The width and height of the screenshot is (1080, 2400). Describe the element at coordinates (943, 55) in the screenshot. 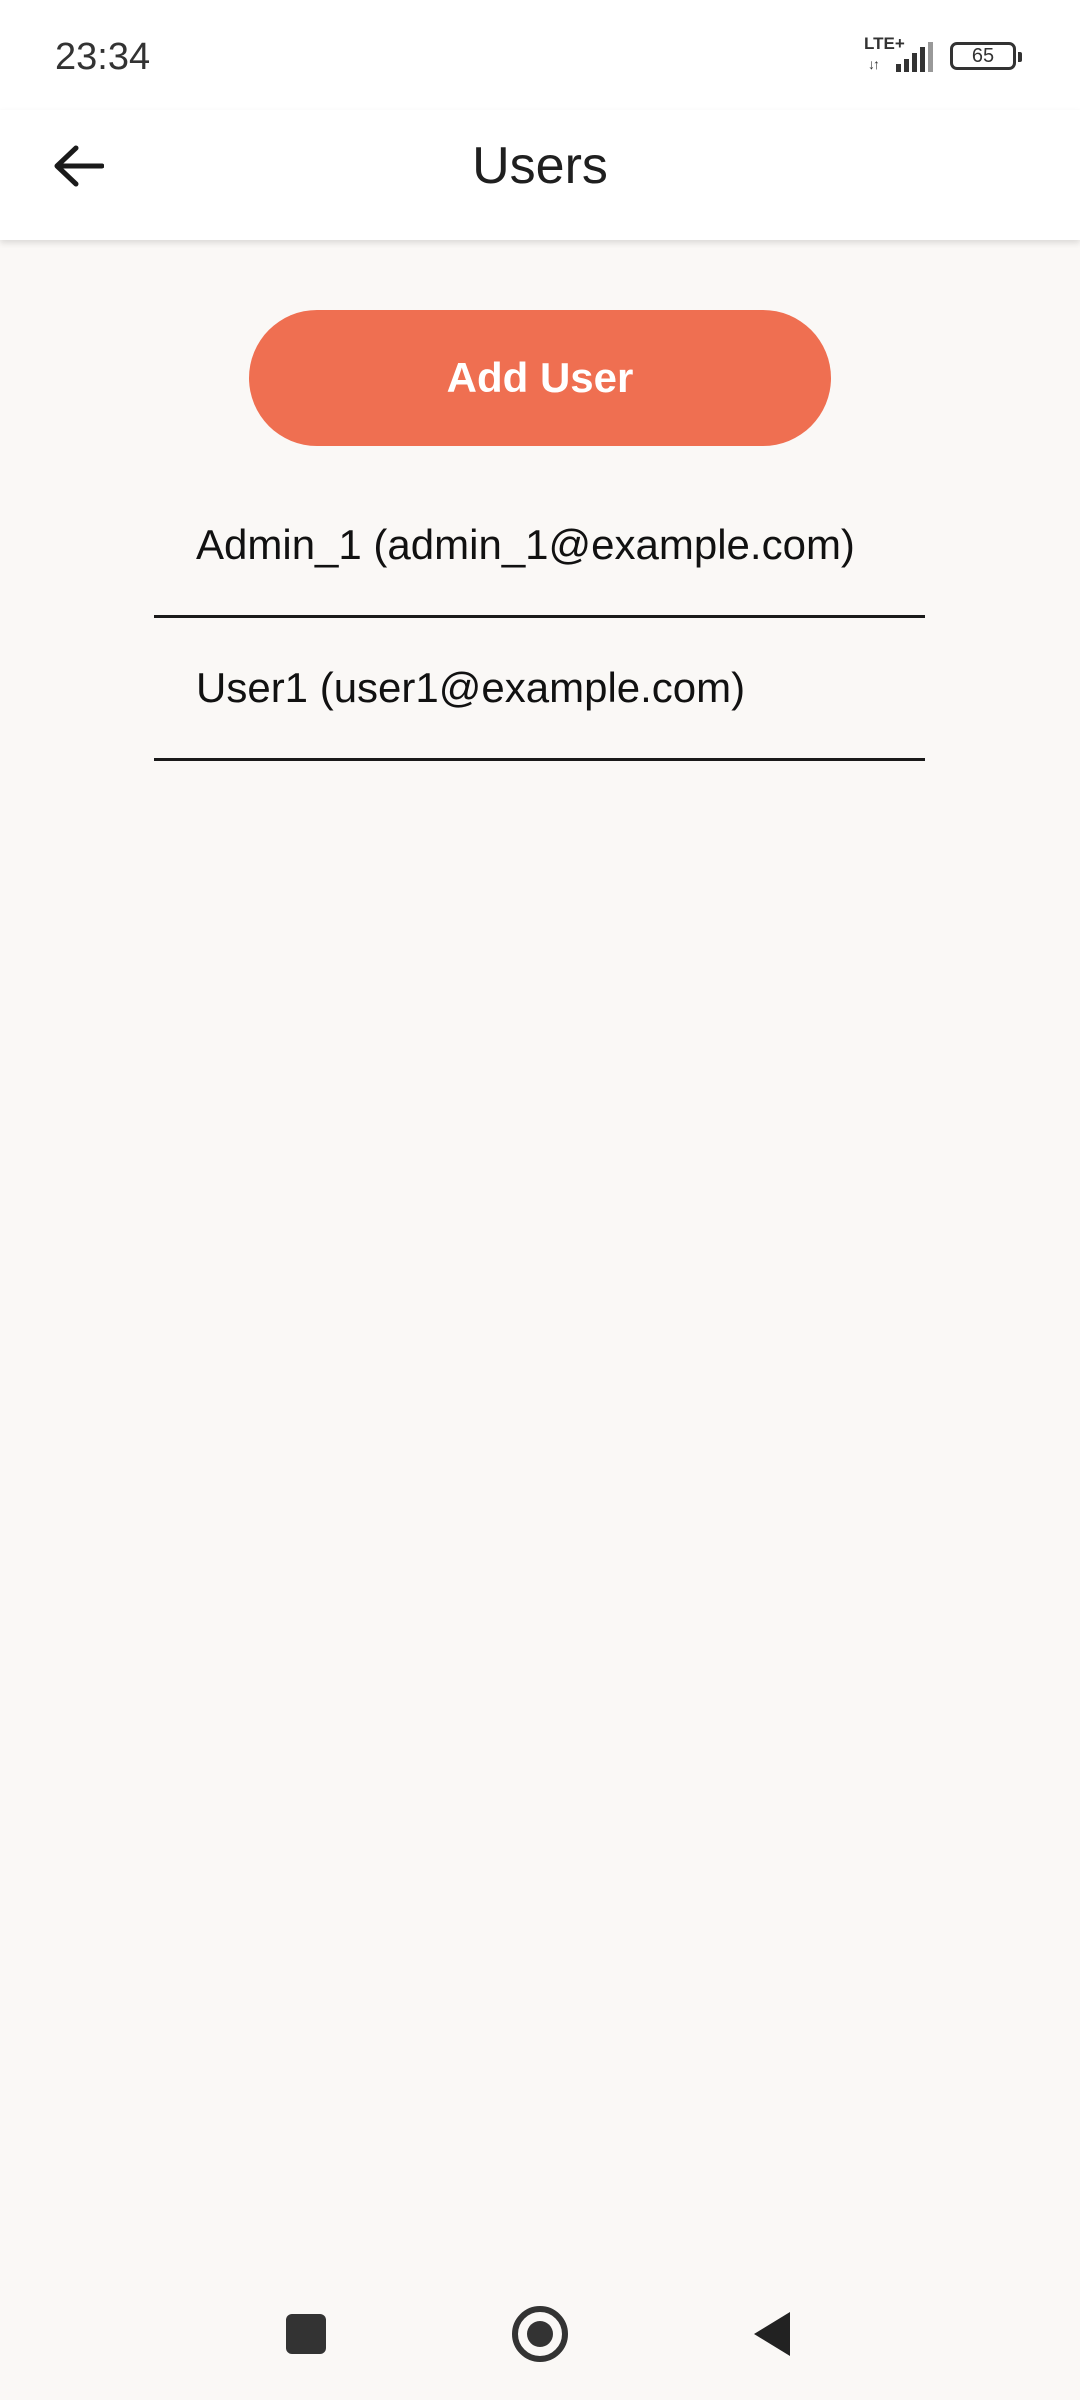

I see `status-icons: LTE+ ↓↑ 65` at that location.